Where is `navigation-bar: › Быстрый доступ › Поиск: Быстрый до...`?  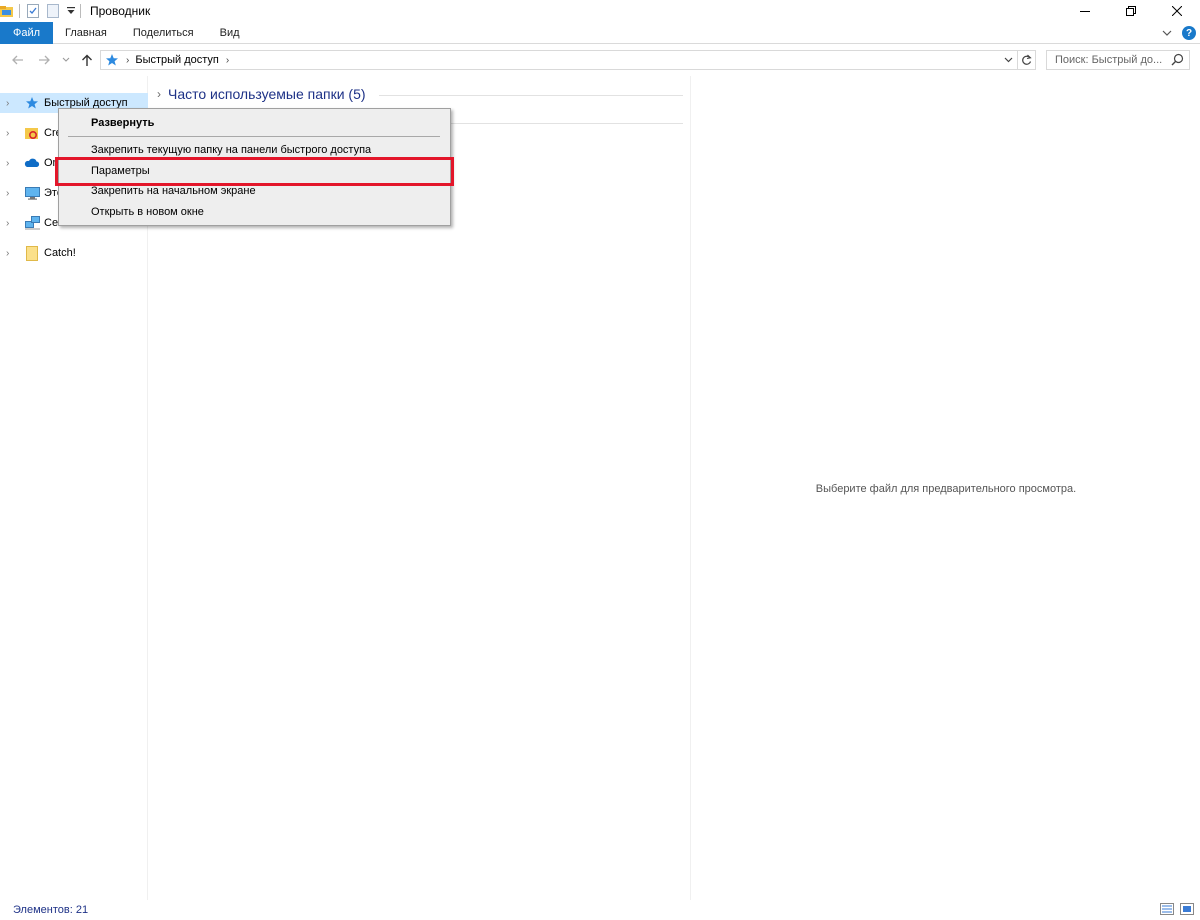 navigation-bar: › Быстрый доступ › Поиск: Быстрый до... is located at coordinates (600, 60).